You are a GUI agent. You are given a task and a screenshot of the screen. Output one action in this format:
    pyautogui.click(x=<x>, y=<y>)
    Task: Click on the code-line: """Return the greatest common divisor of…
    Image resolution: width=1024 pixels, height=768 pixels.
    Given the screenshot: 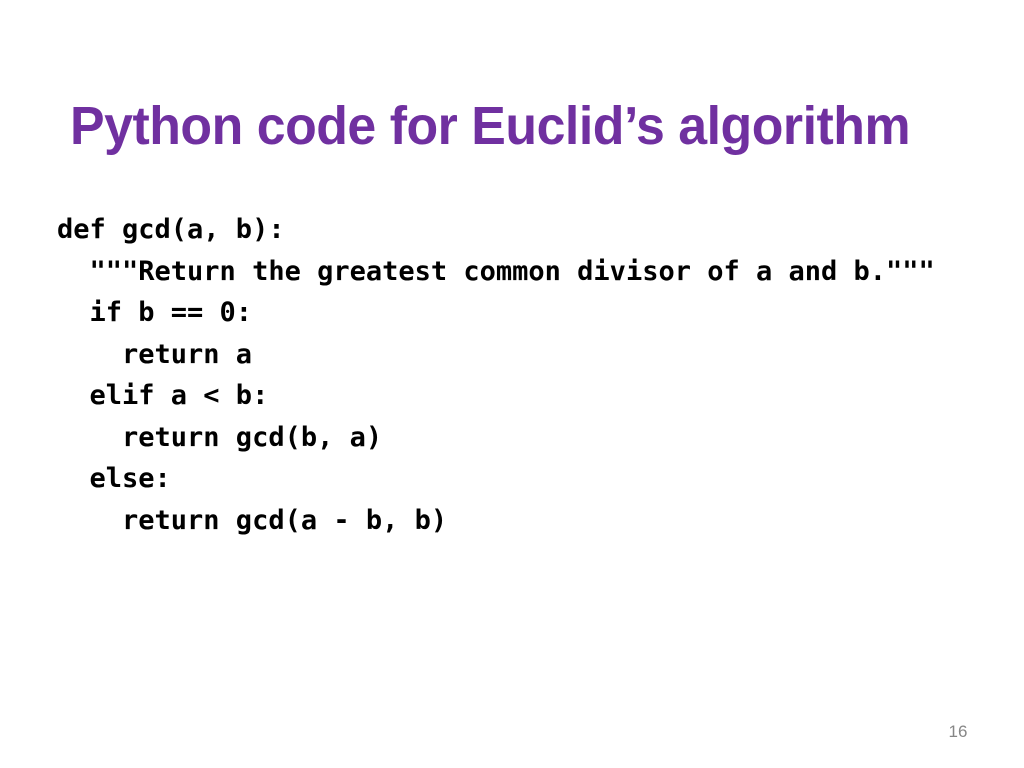 What is the action you would take?
    pyautogui.click(x=496, y=271)
    